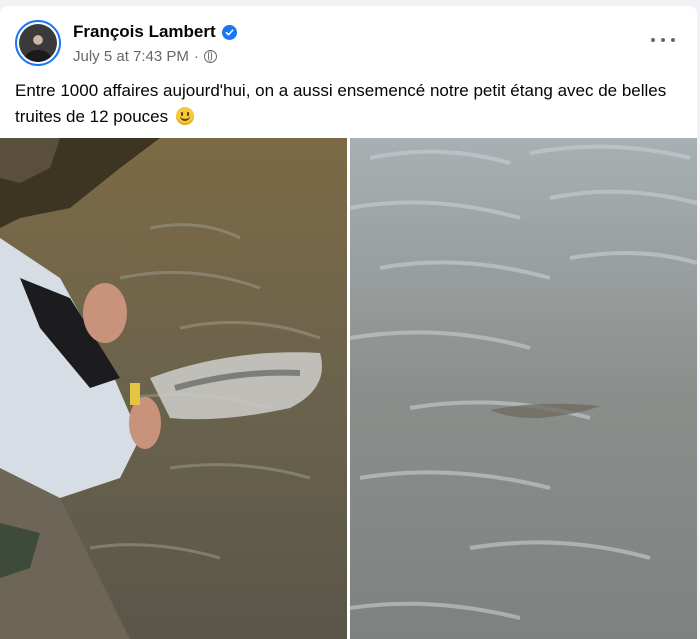 This screenshot has height=639, width=700. Describe the element at coordinates (131, 56) in the screenshot. I see `post-timestamp: July 5 at 7:43 PM` at that location.